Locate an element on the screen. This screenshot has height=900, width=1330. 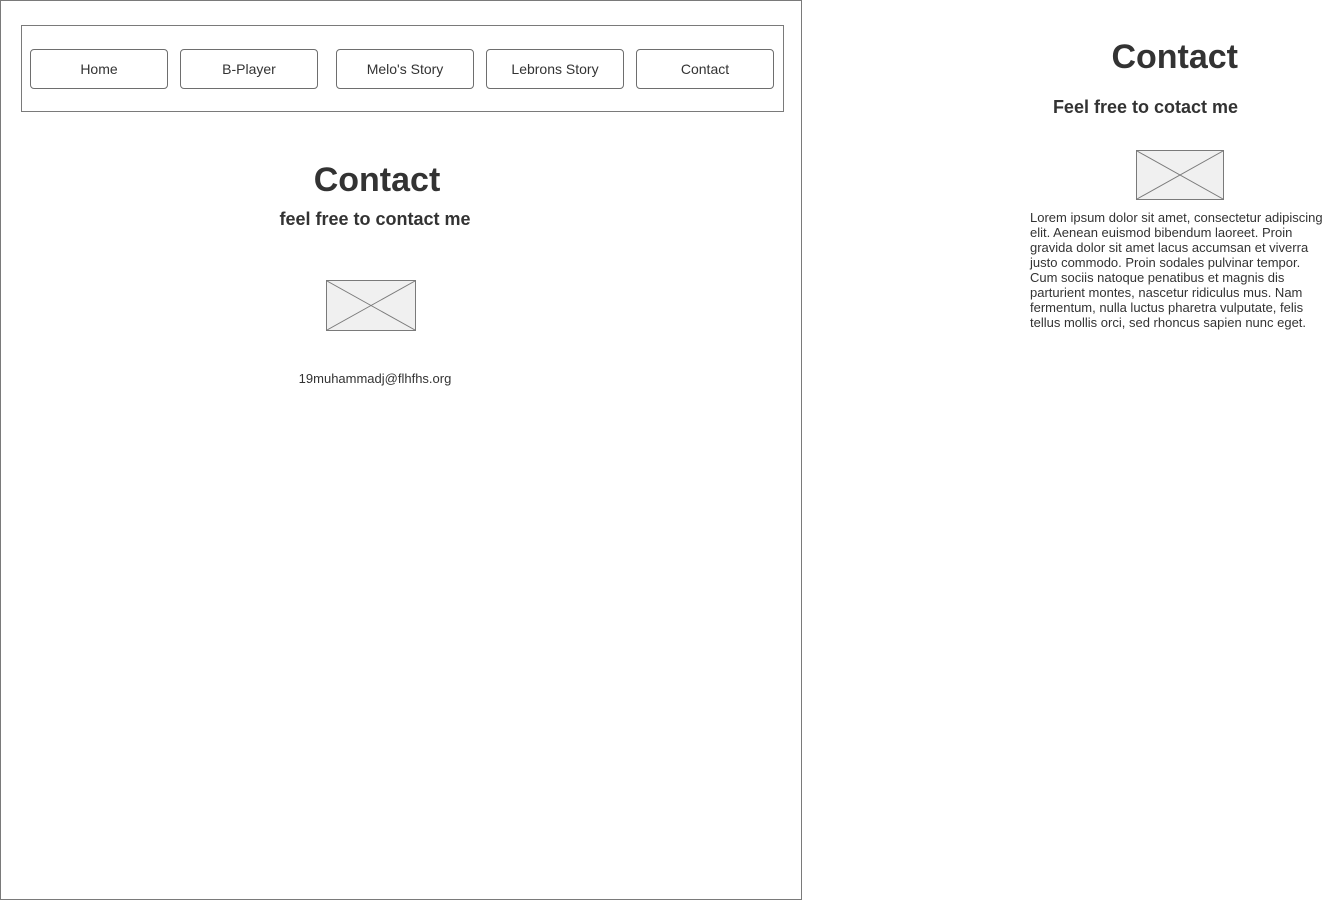
page-subtitle: feel free to contact me is located at coordinates (375, 219).